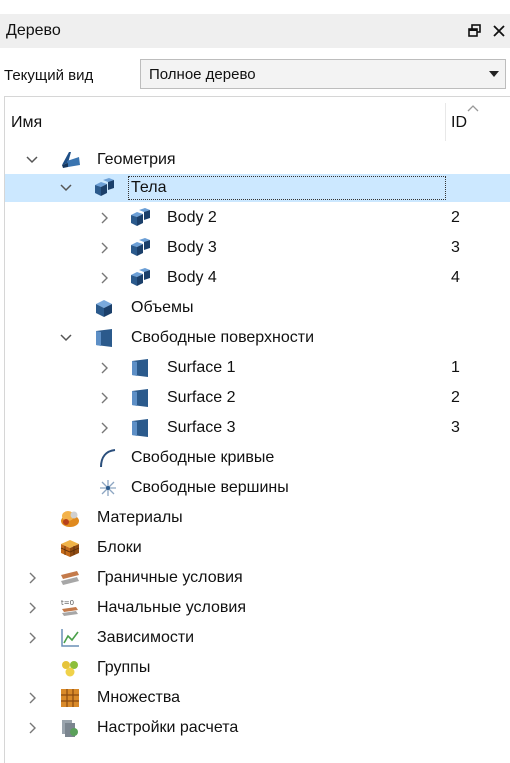 This screenshot has height=763, width=510. What do you see at coordinates (455, 367) in the screenshot?
I see `tree-row-id: 1` at bounding box center [455, 367].